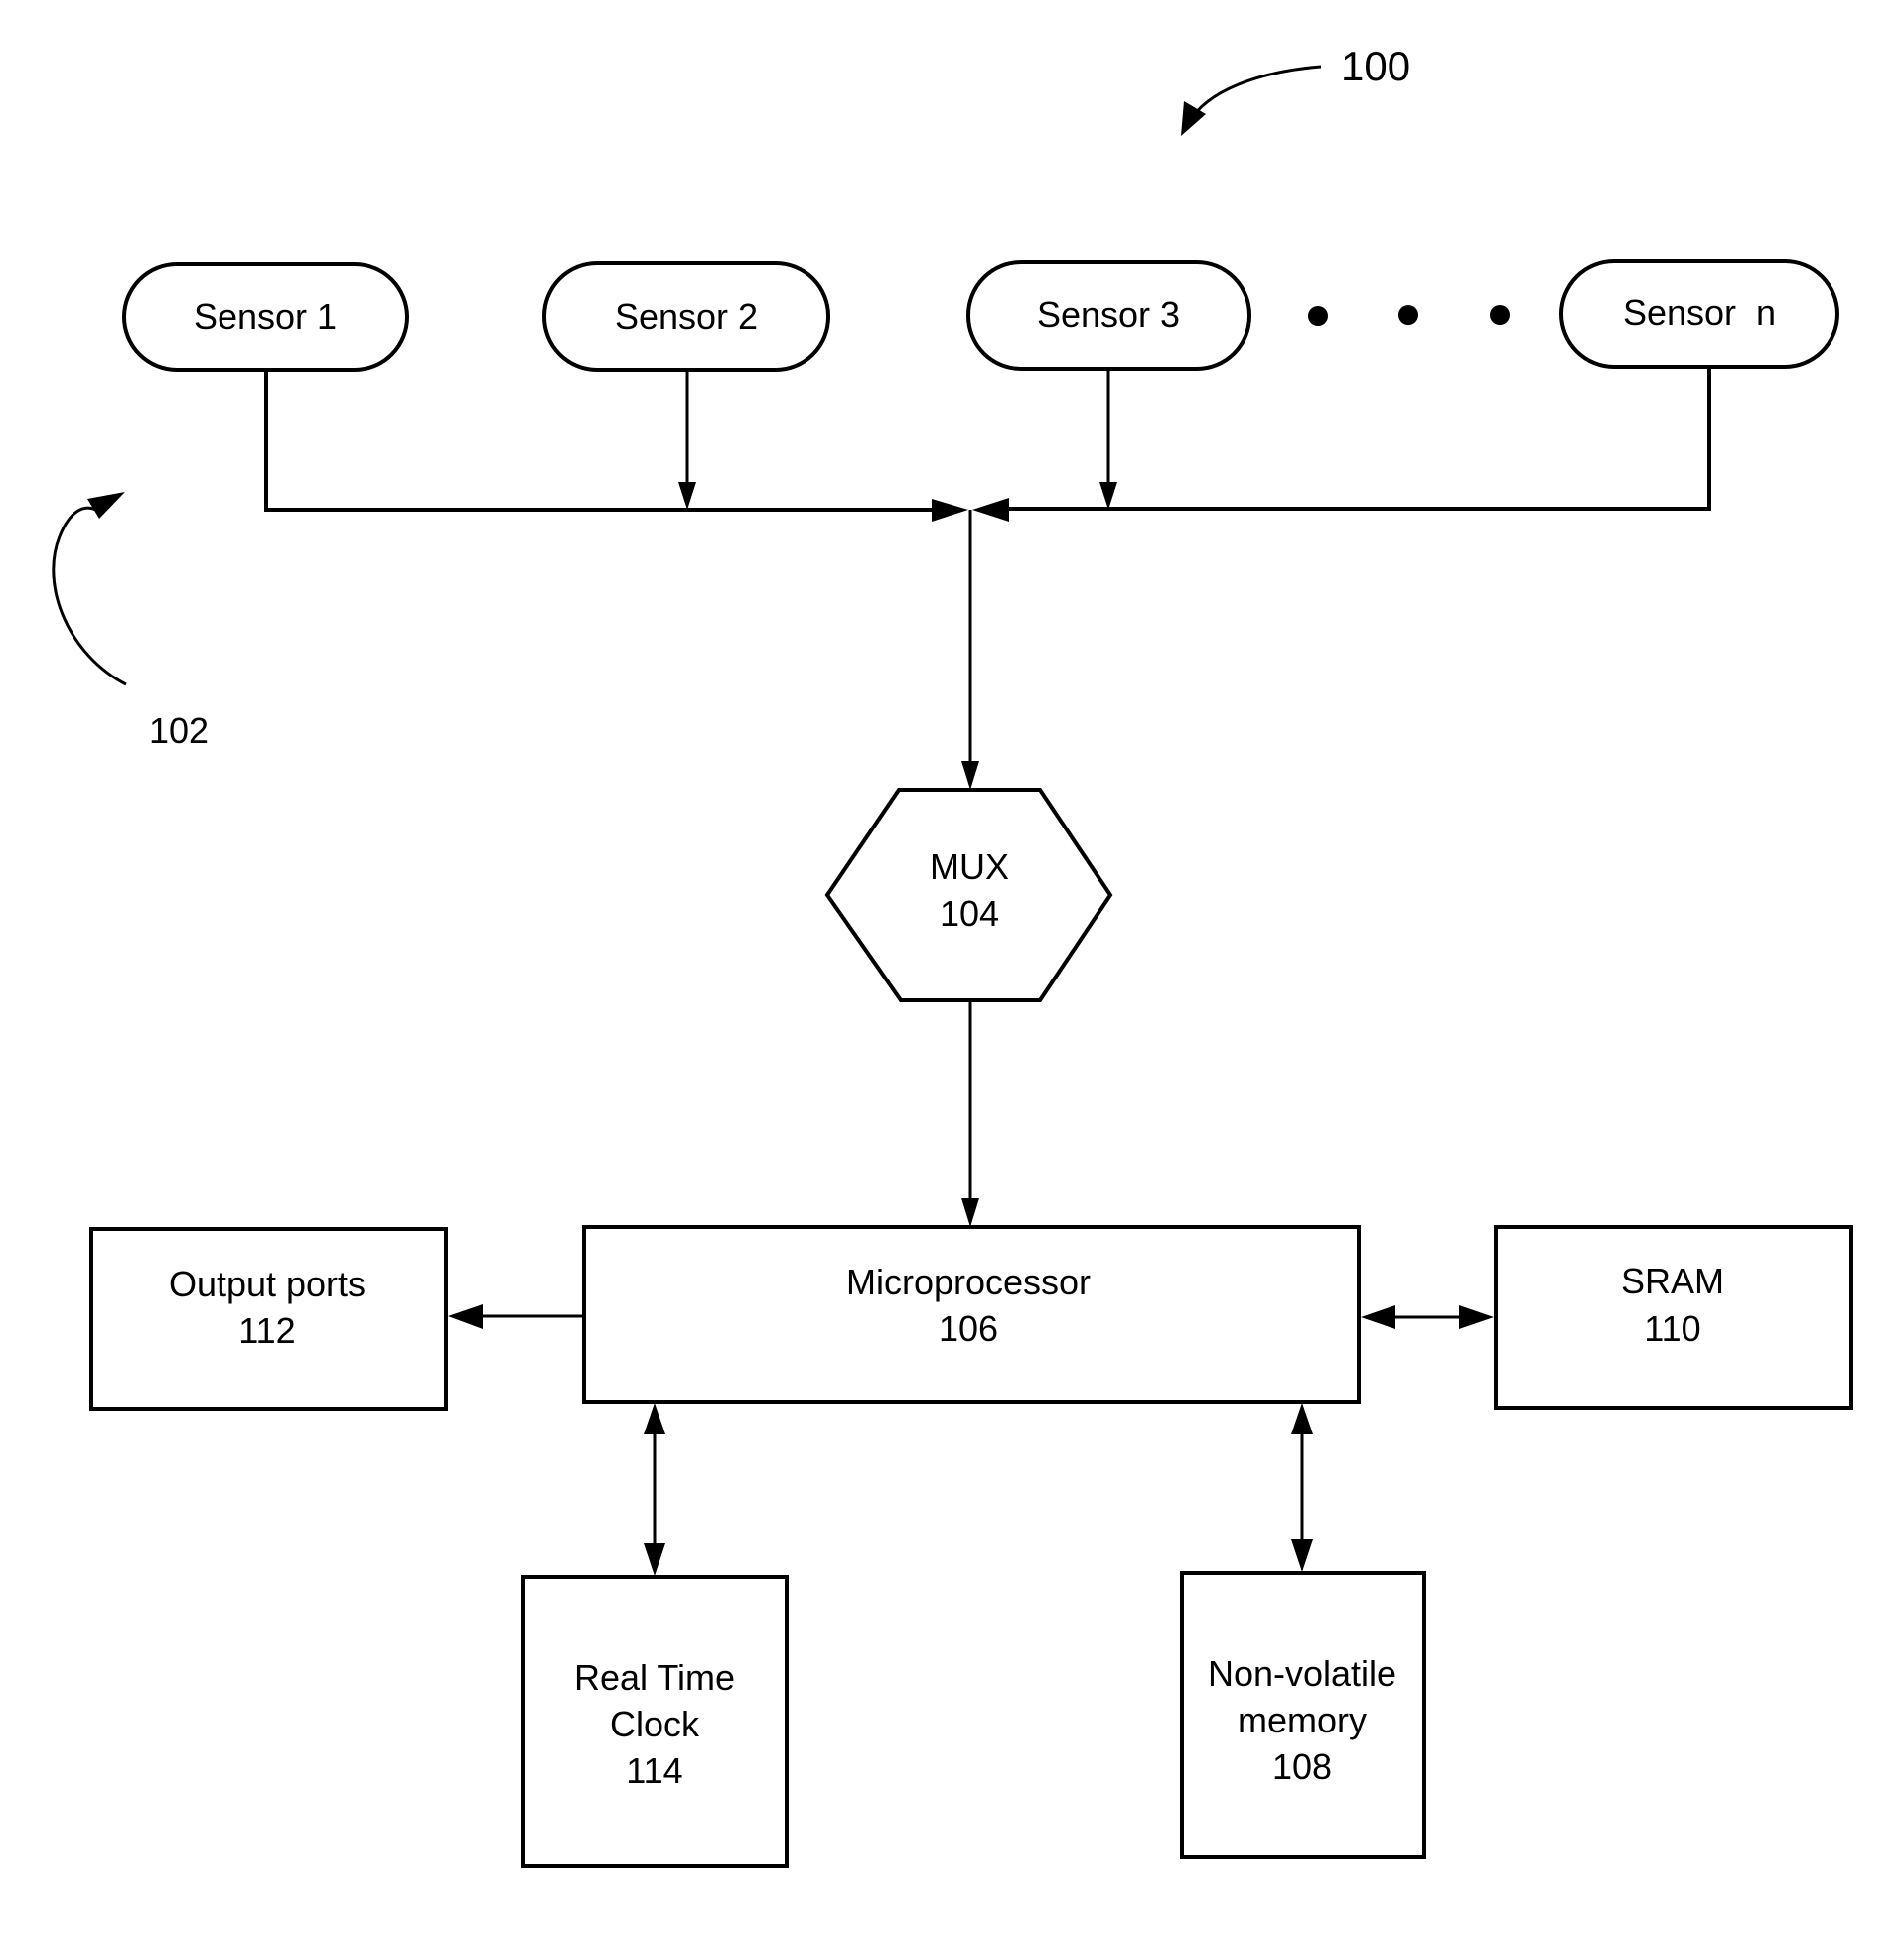 This screenshot has height=1957, width=1904. What do you see at coordinates (1672, 1281) in the screenshot?
I see `sram-label: SRAM` at bounding box center [1672, 1281].